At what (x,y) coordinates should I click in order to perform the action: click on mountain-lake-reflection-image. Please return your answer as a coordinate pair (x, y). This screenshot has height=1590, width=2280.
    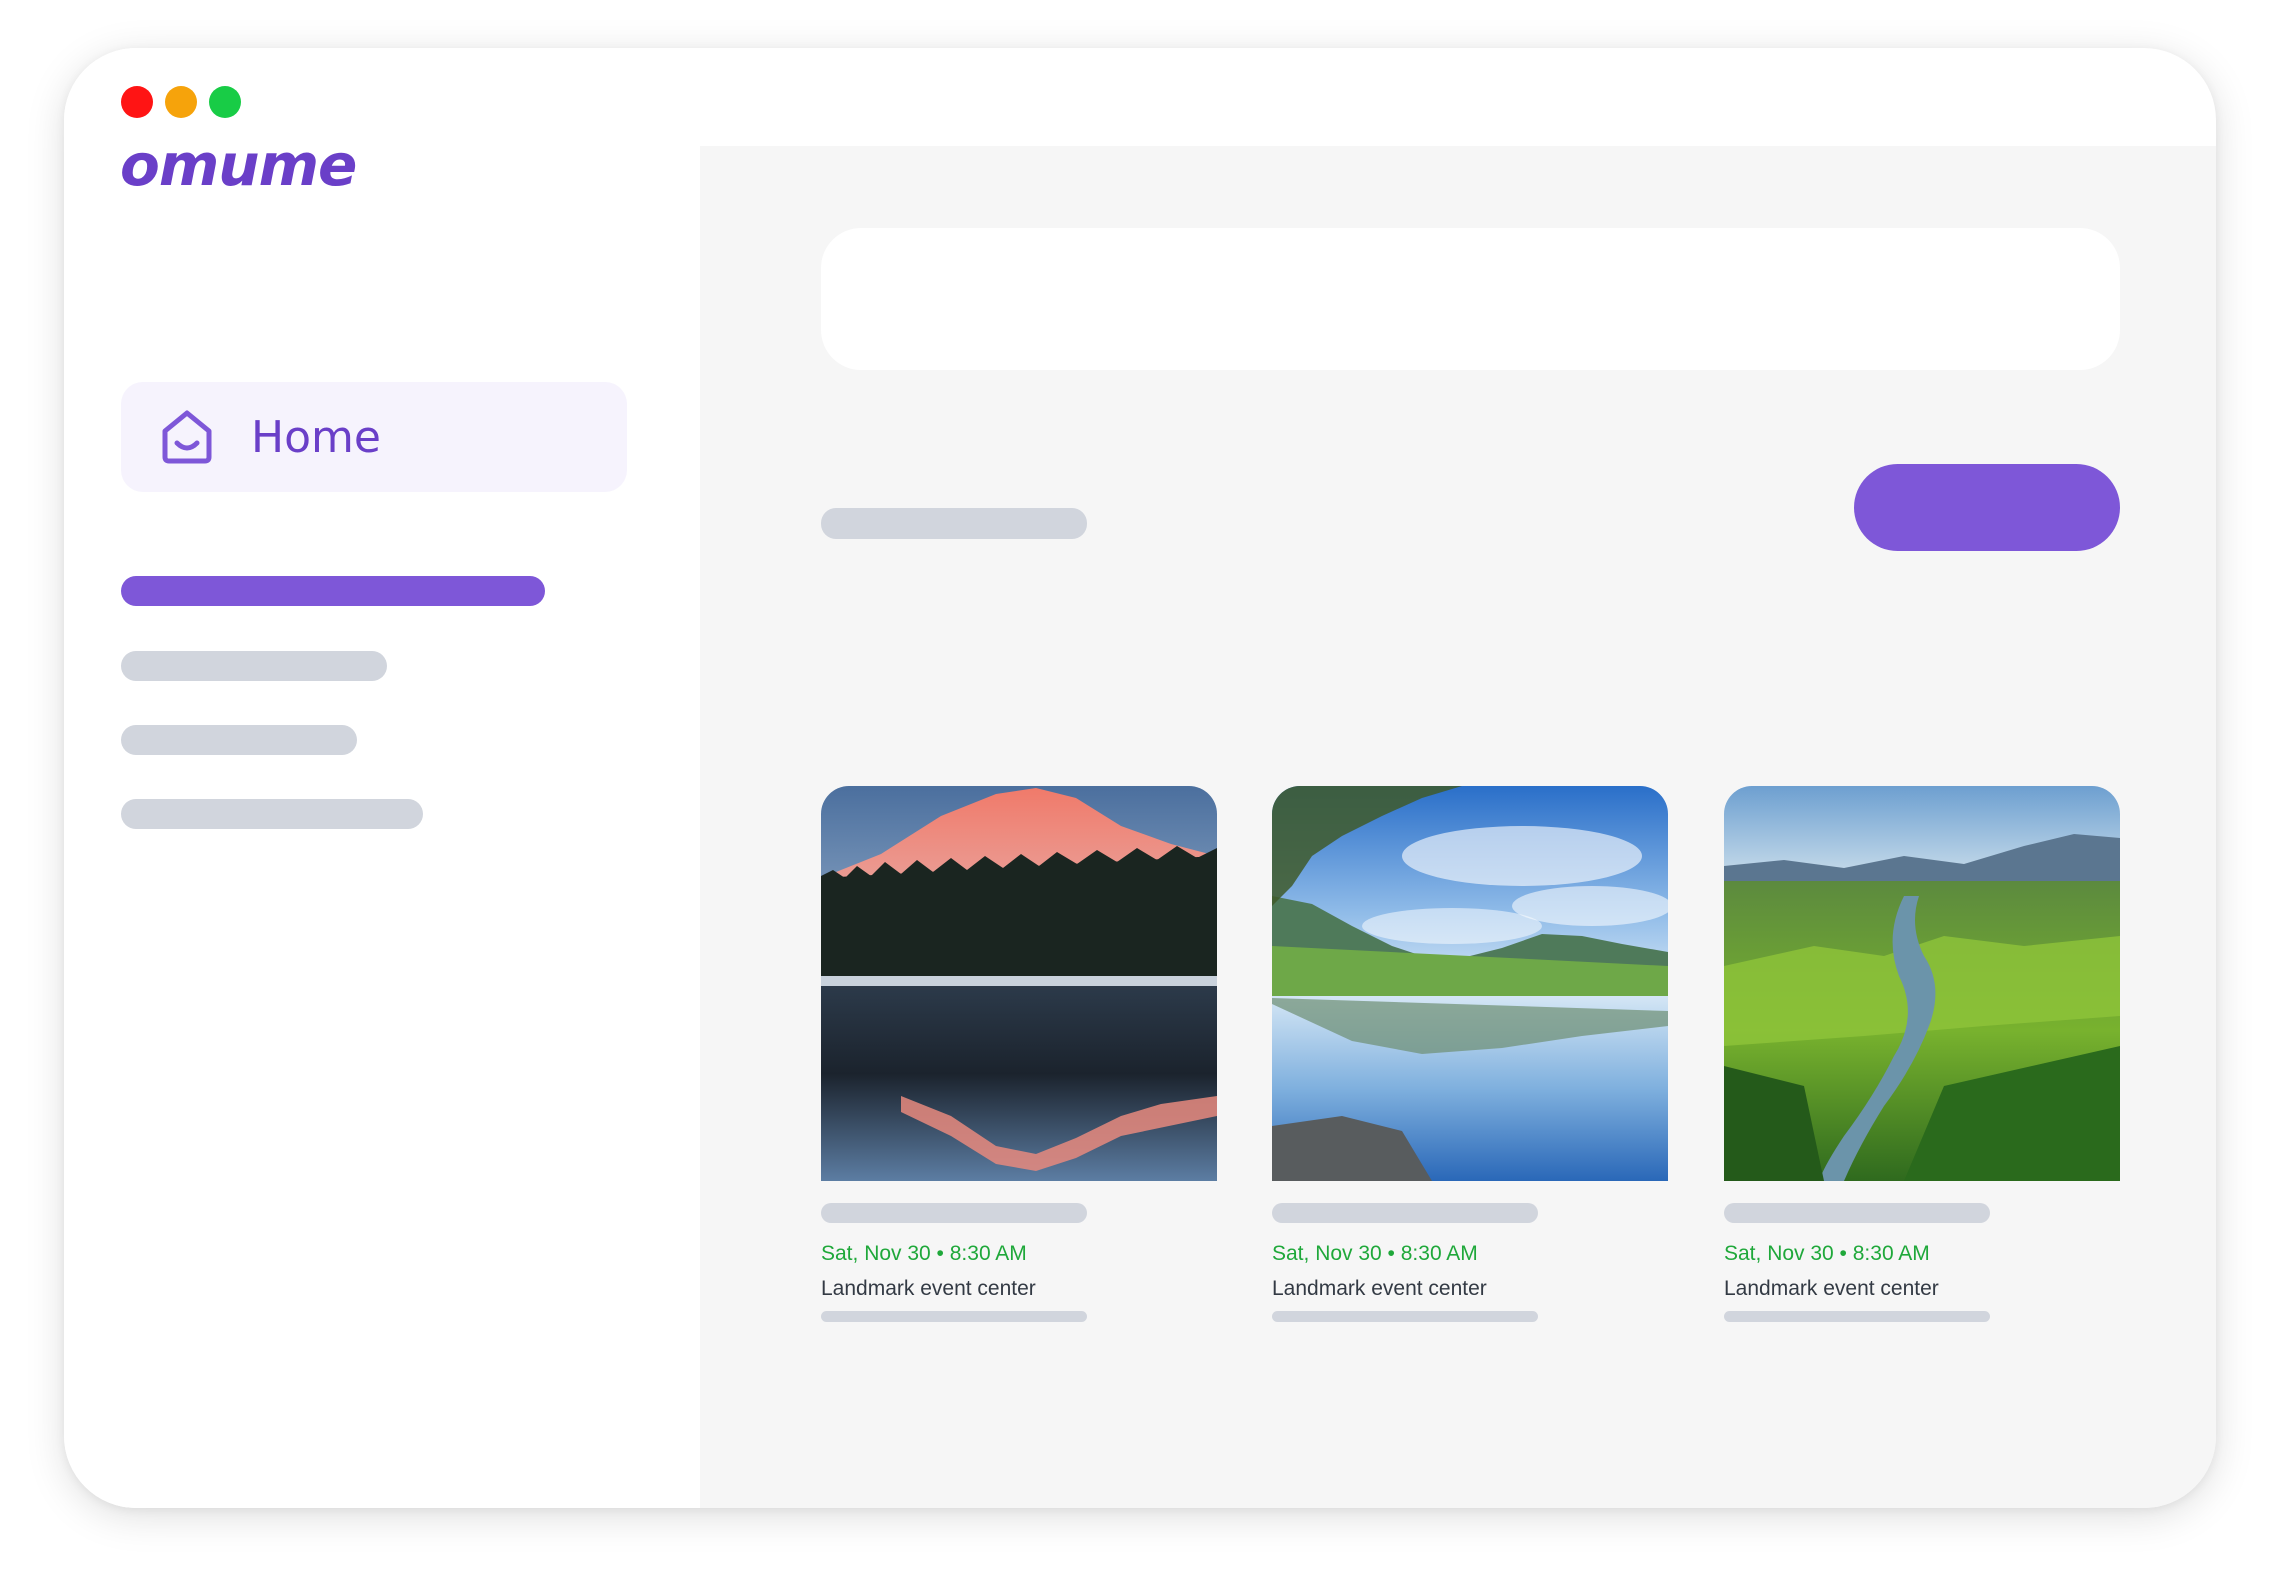
    Looking at the image, I should click on (1470, 983).